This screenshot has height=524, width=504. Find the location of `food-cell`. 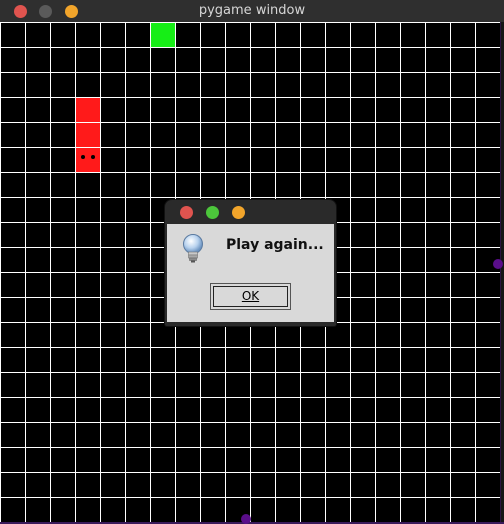

food-cell is located at coordinates (163, 35).